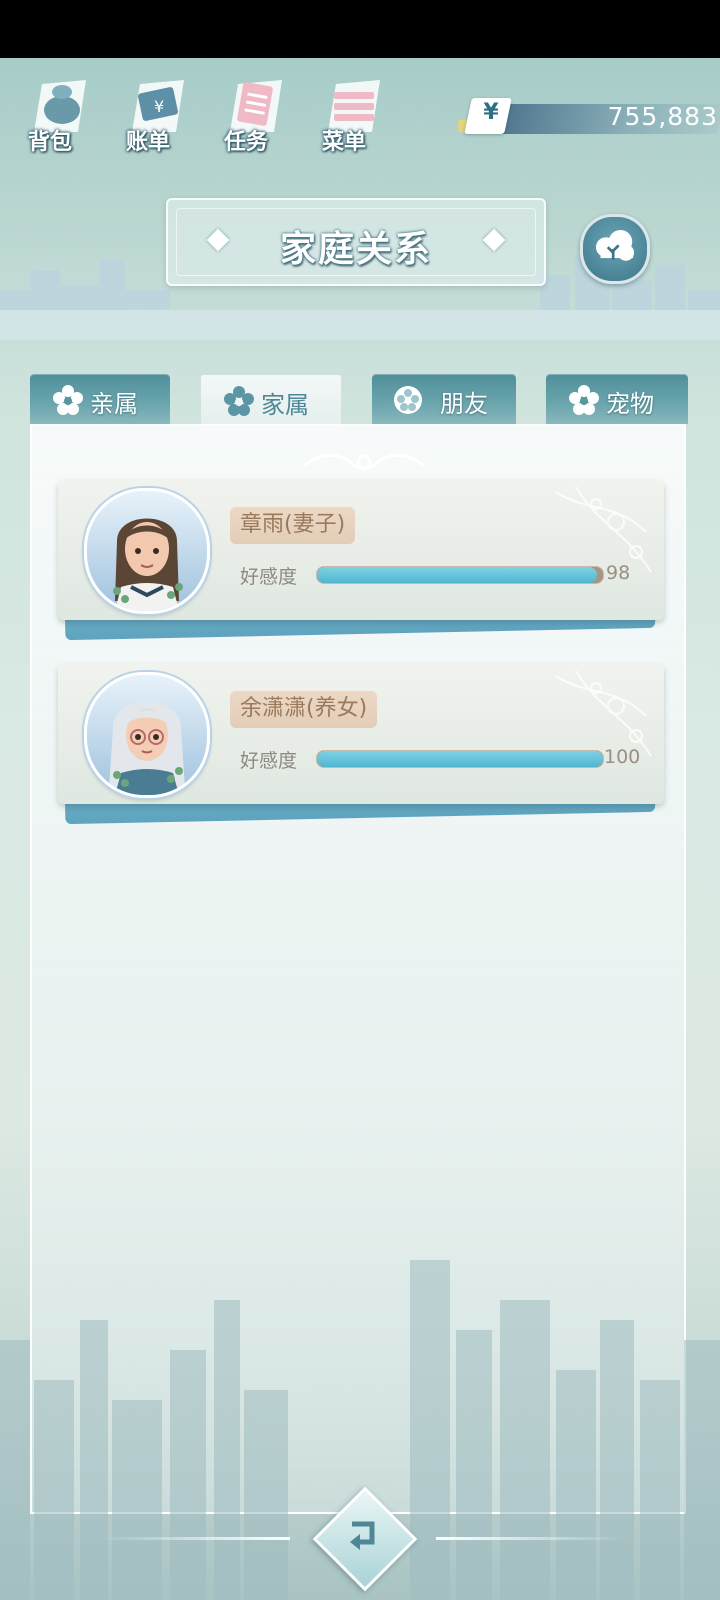 The width and height of the screenshot is (720, 1600). I want to click on page-title-box: 家庭关系, so click(356, 242).